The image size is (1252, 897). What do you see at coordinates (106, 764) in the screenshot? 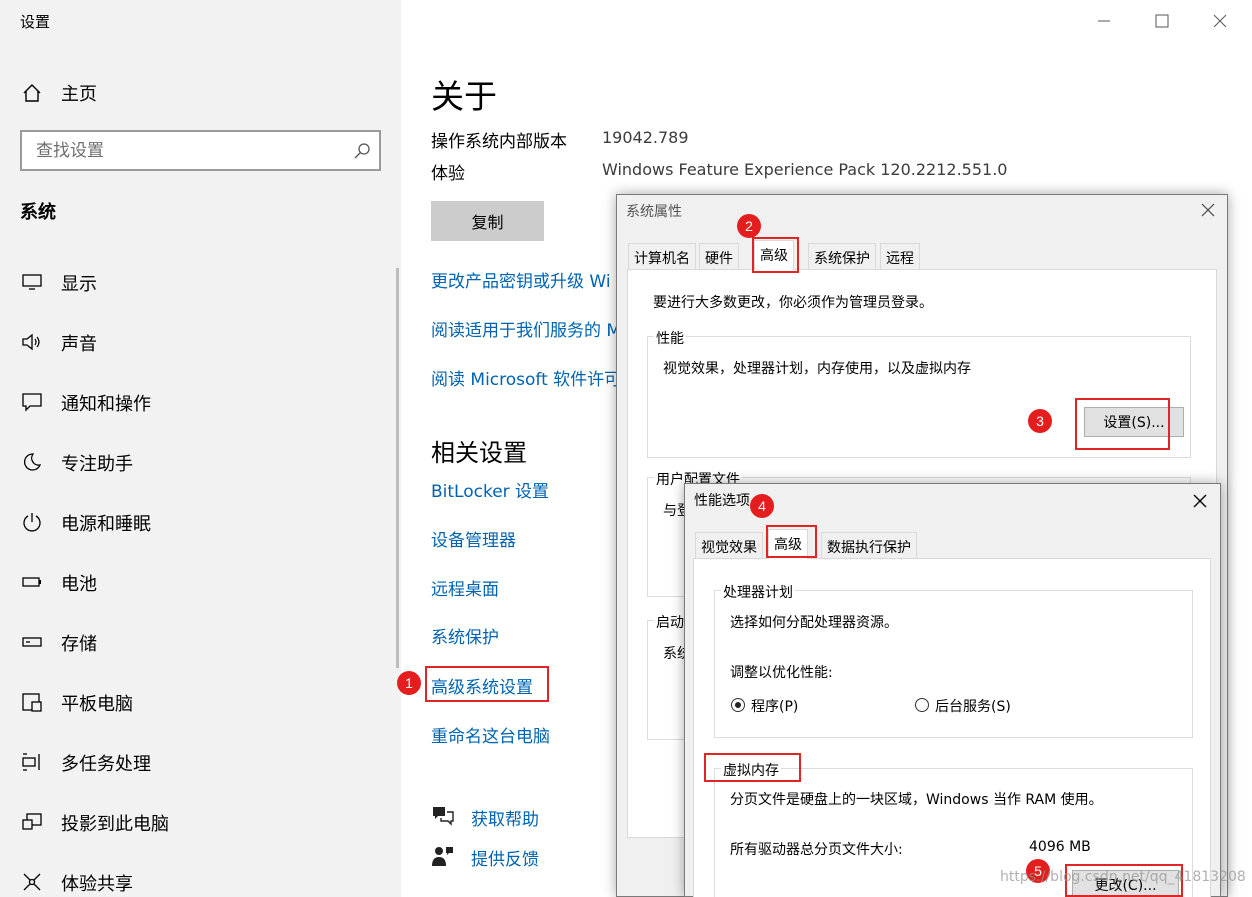
I see `sidebar-item-label: 多任务处理` at bounding box center [106, 764].